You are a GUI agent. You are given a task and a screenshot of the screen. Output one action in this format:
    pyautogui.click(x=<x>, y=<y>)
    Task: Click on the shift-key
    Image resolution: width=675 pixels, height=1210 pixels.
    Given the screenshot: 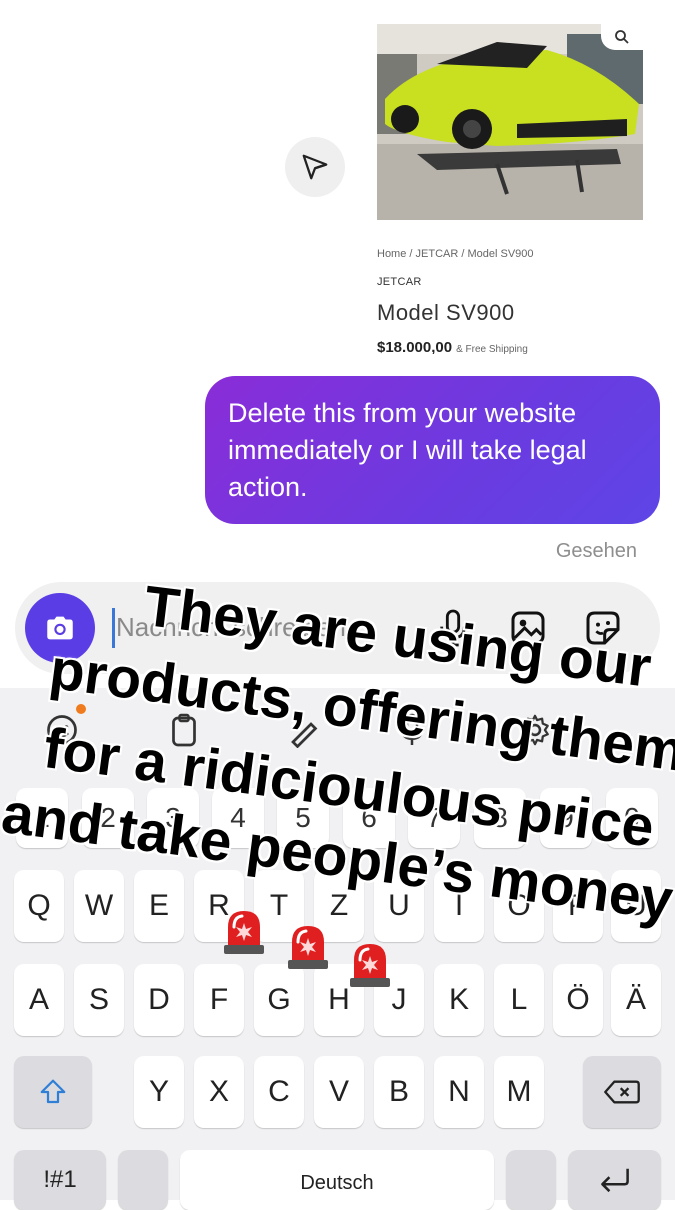 What is the action you would take?
    pyautogui.click(x=53, y=1092)
    